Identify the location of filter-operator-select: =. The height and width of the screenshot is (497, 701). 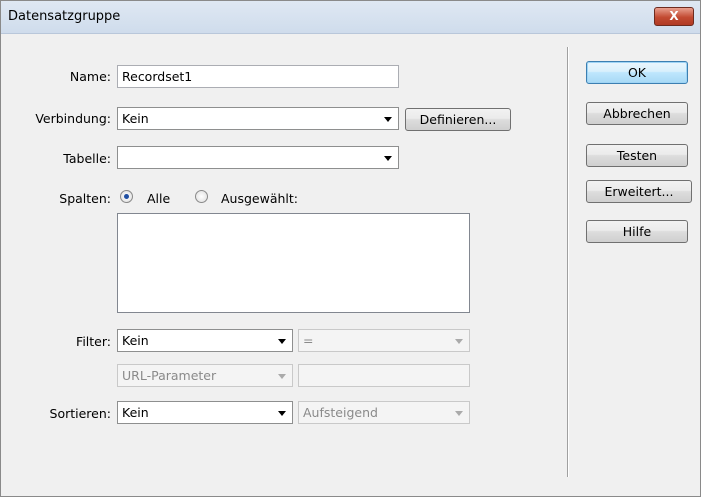
(384, 340).